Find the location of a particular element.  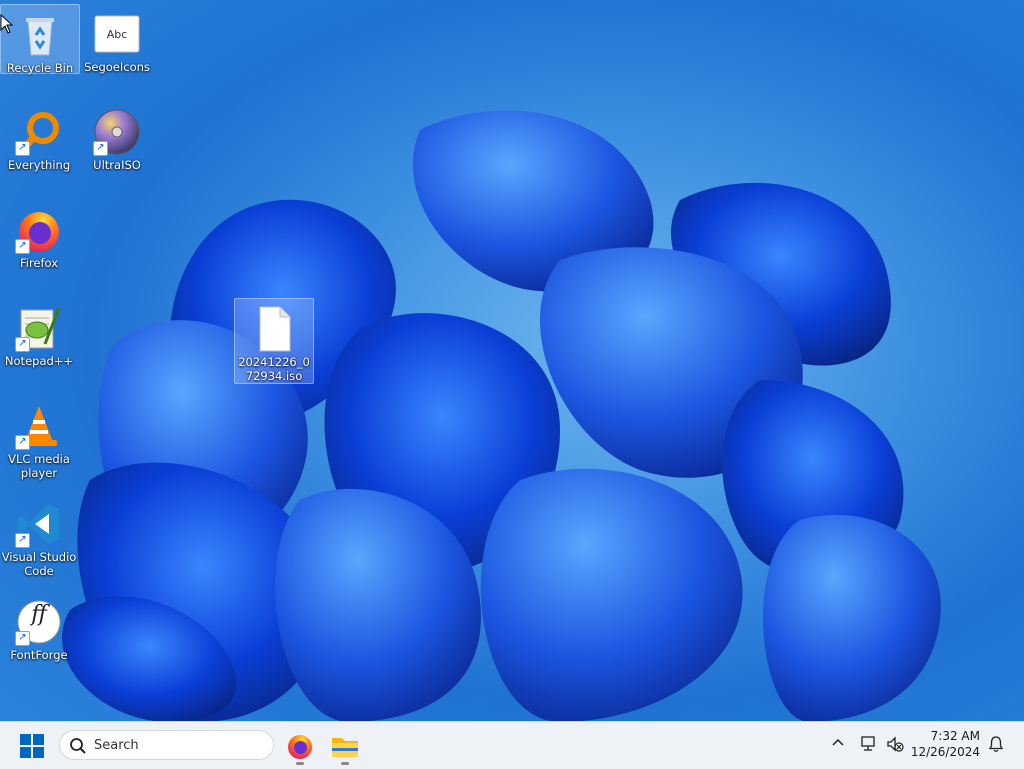

windows-logo-icon is located at coordinates (32, 746).